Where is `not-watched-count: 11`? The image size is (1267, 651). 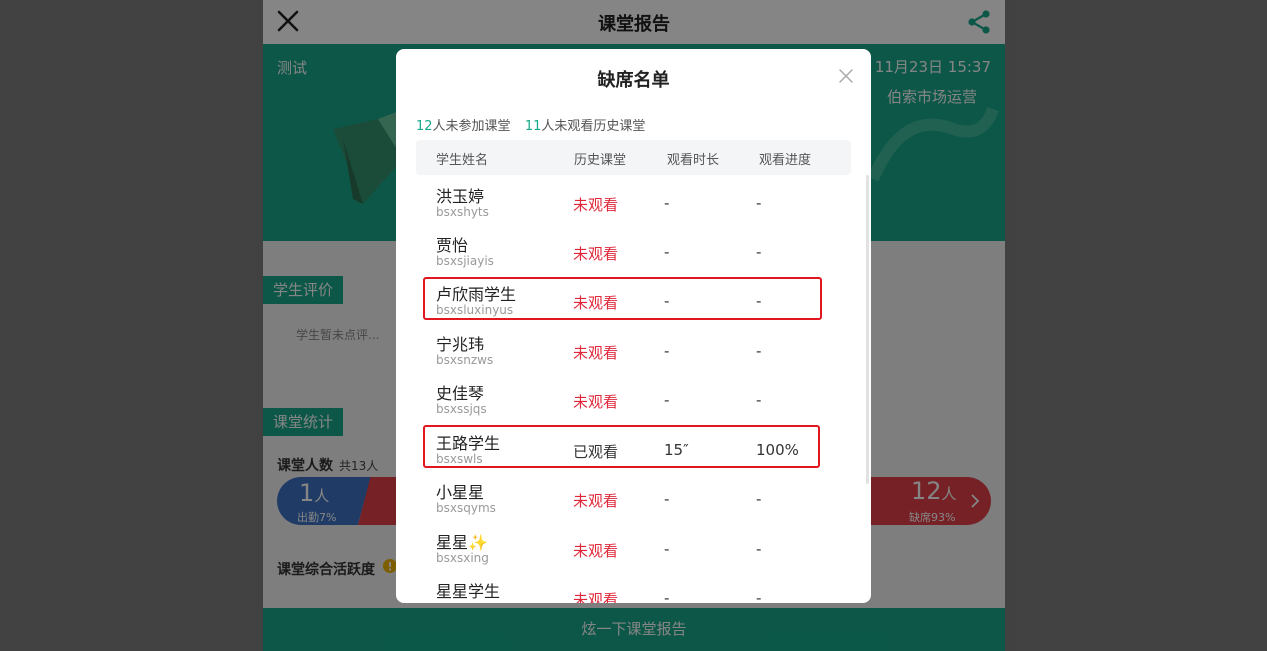 not-watched-count: 11 is located at coordinates (533, 126).